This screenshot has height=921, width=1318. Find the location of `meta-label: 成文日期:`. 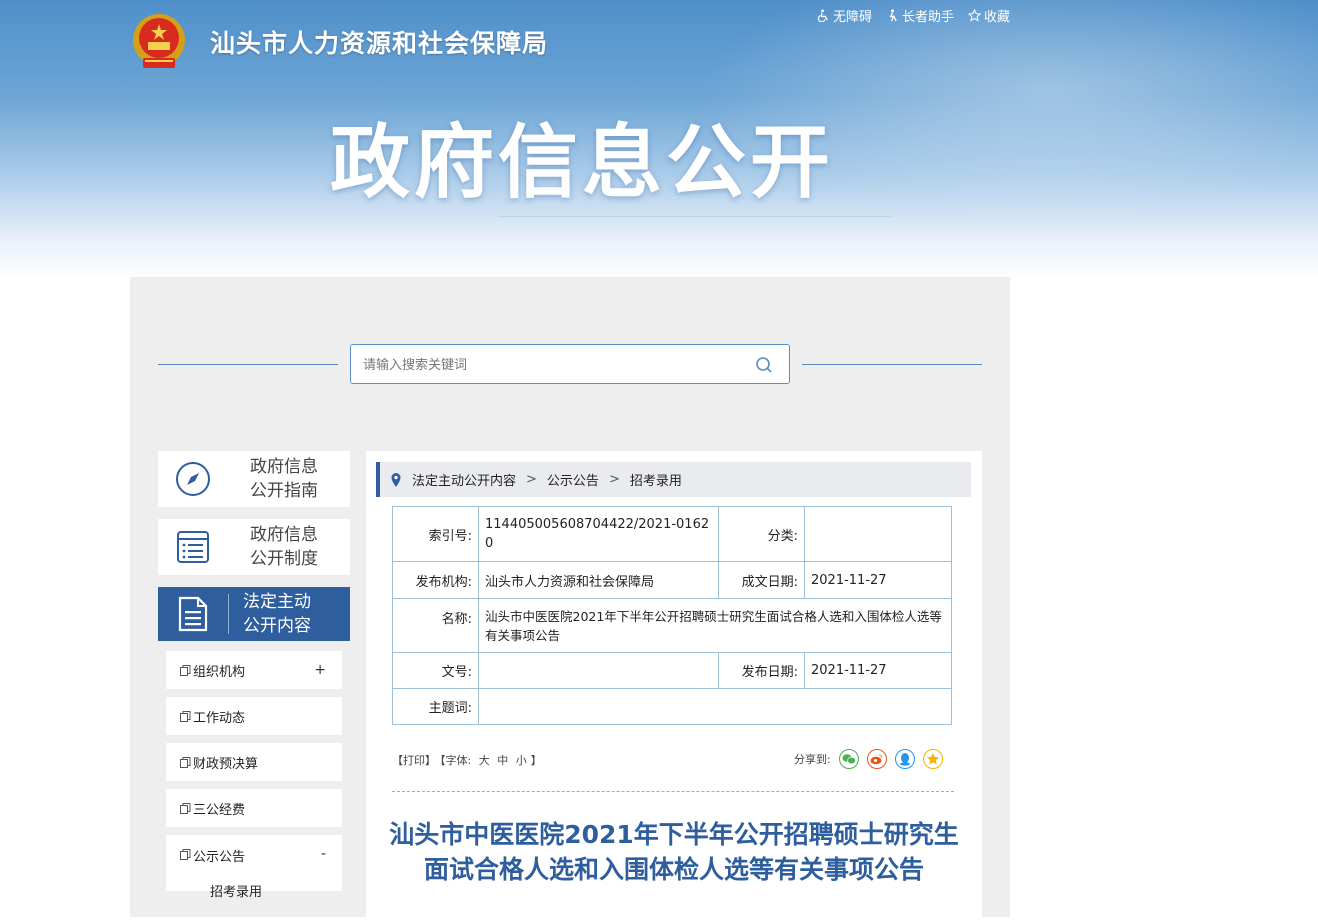

meta-label: 成文日期: is located at coordinates (761, 580).